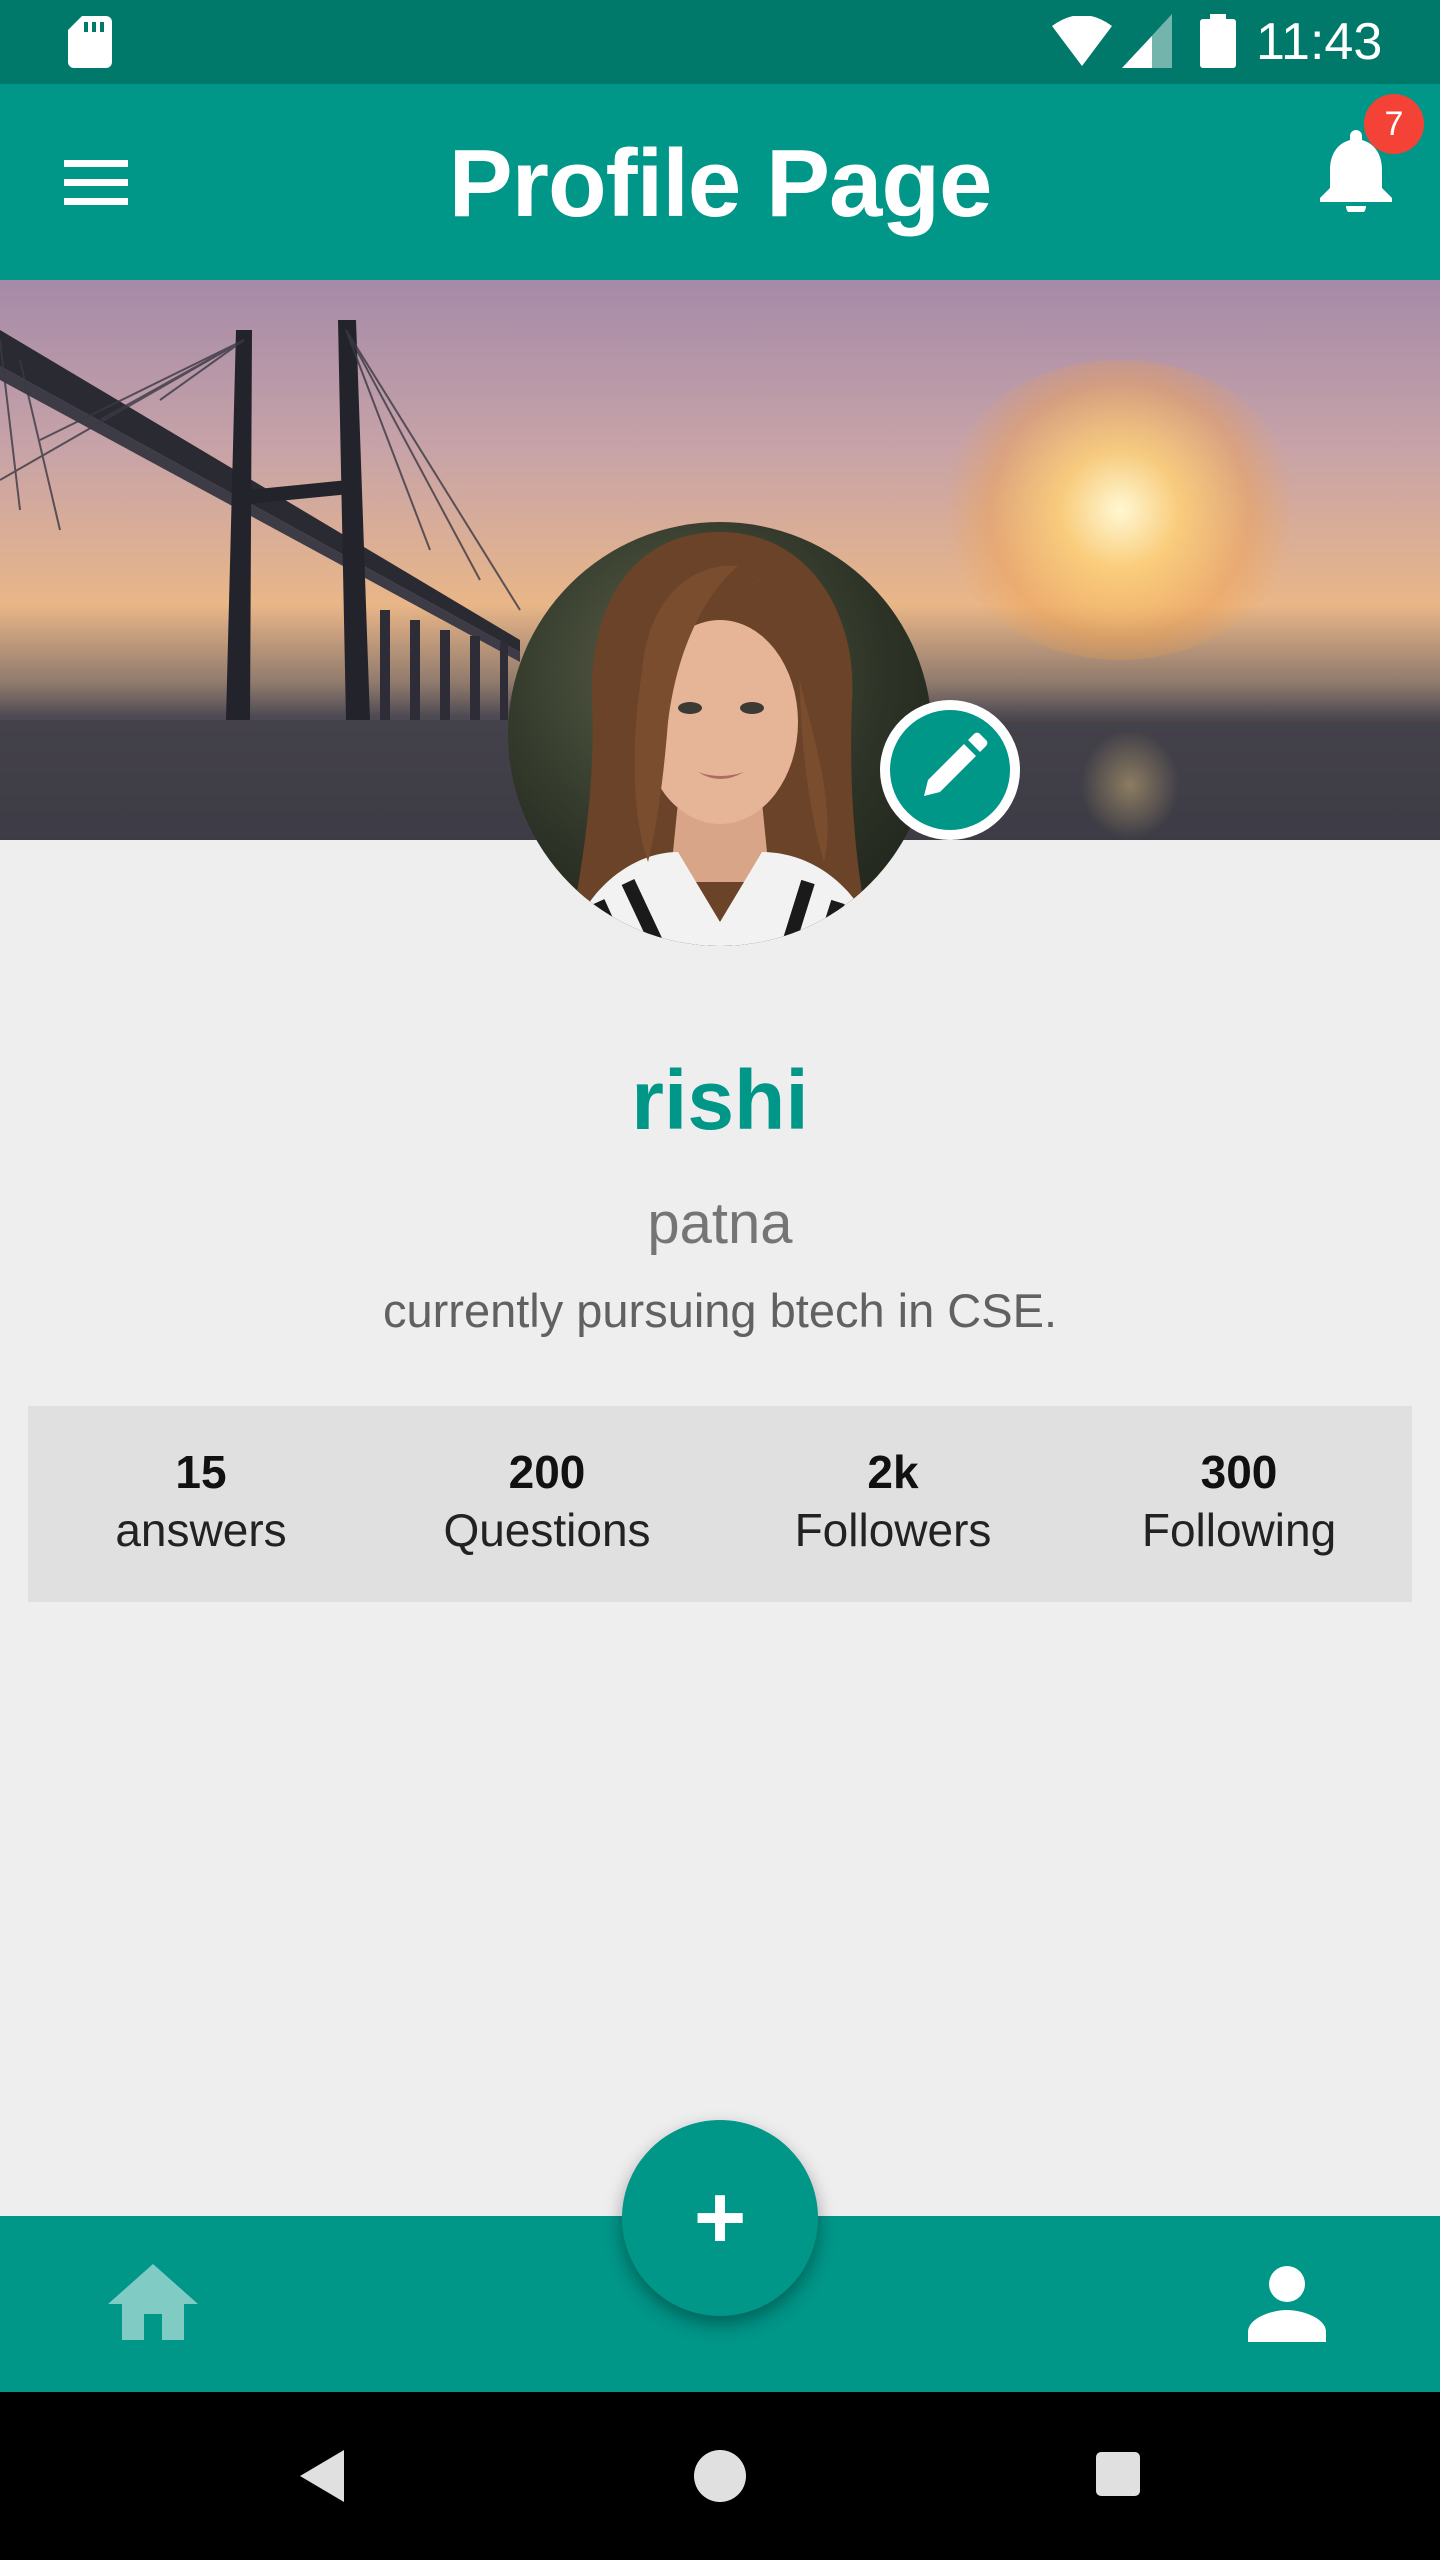  I want to click on stat-answers: 15 answers, so click(201, 1504).